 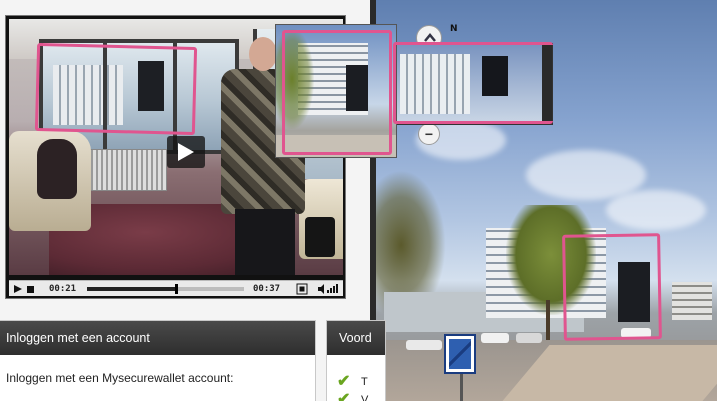 I want to click on player-controls: 00:21 00:37, so click(x=176, y=288).